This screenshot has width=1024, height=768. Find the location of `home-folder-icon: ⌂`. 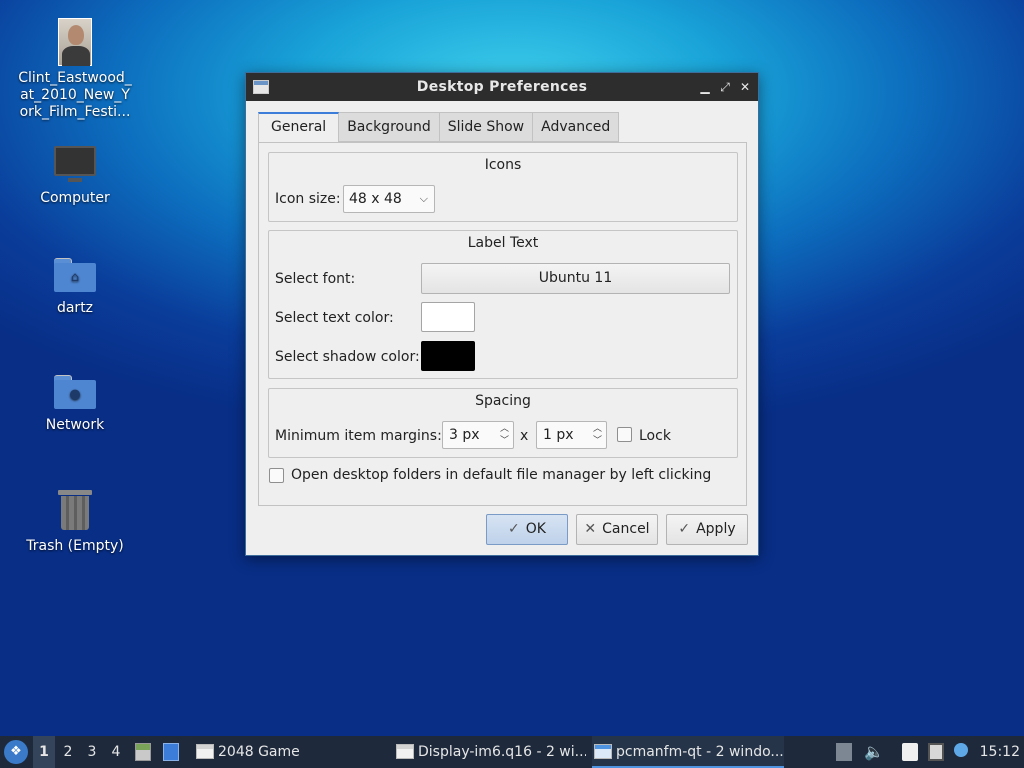

home-folder-icon: ⌂ is located at coordinates (75, 275).